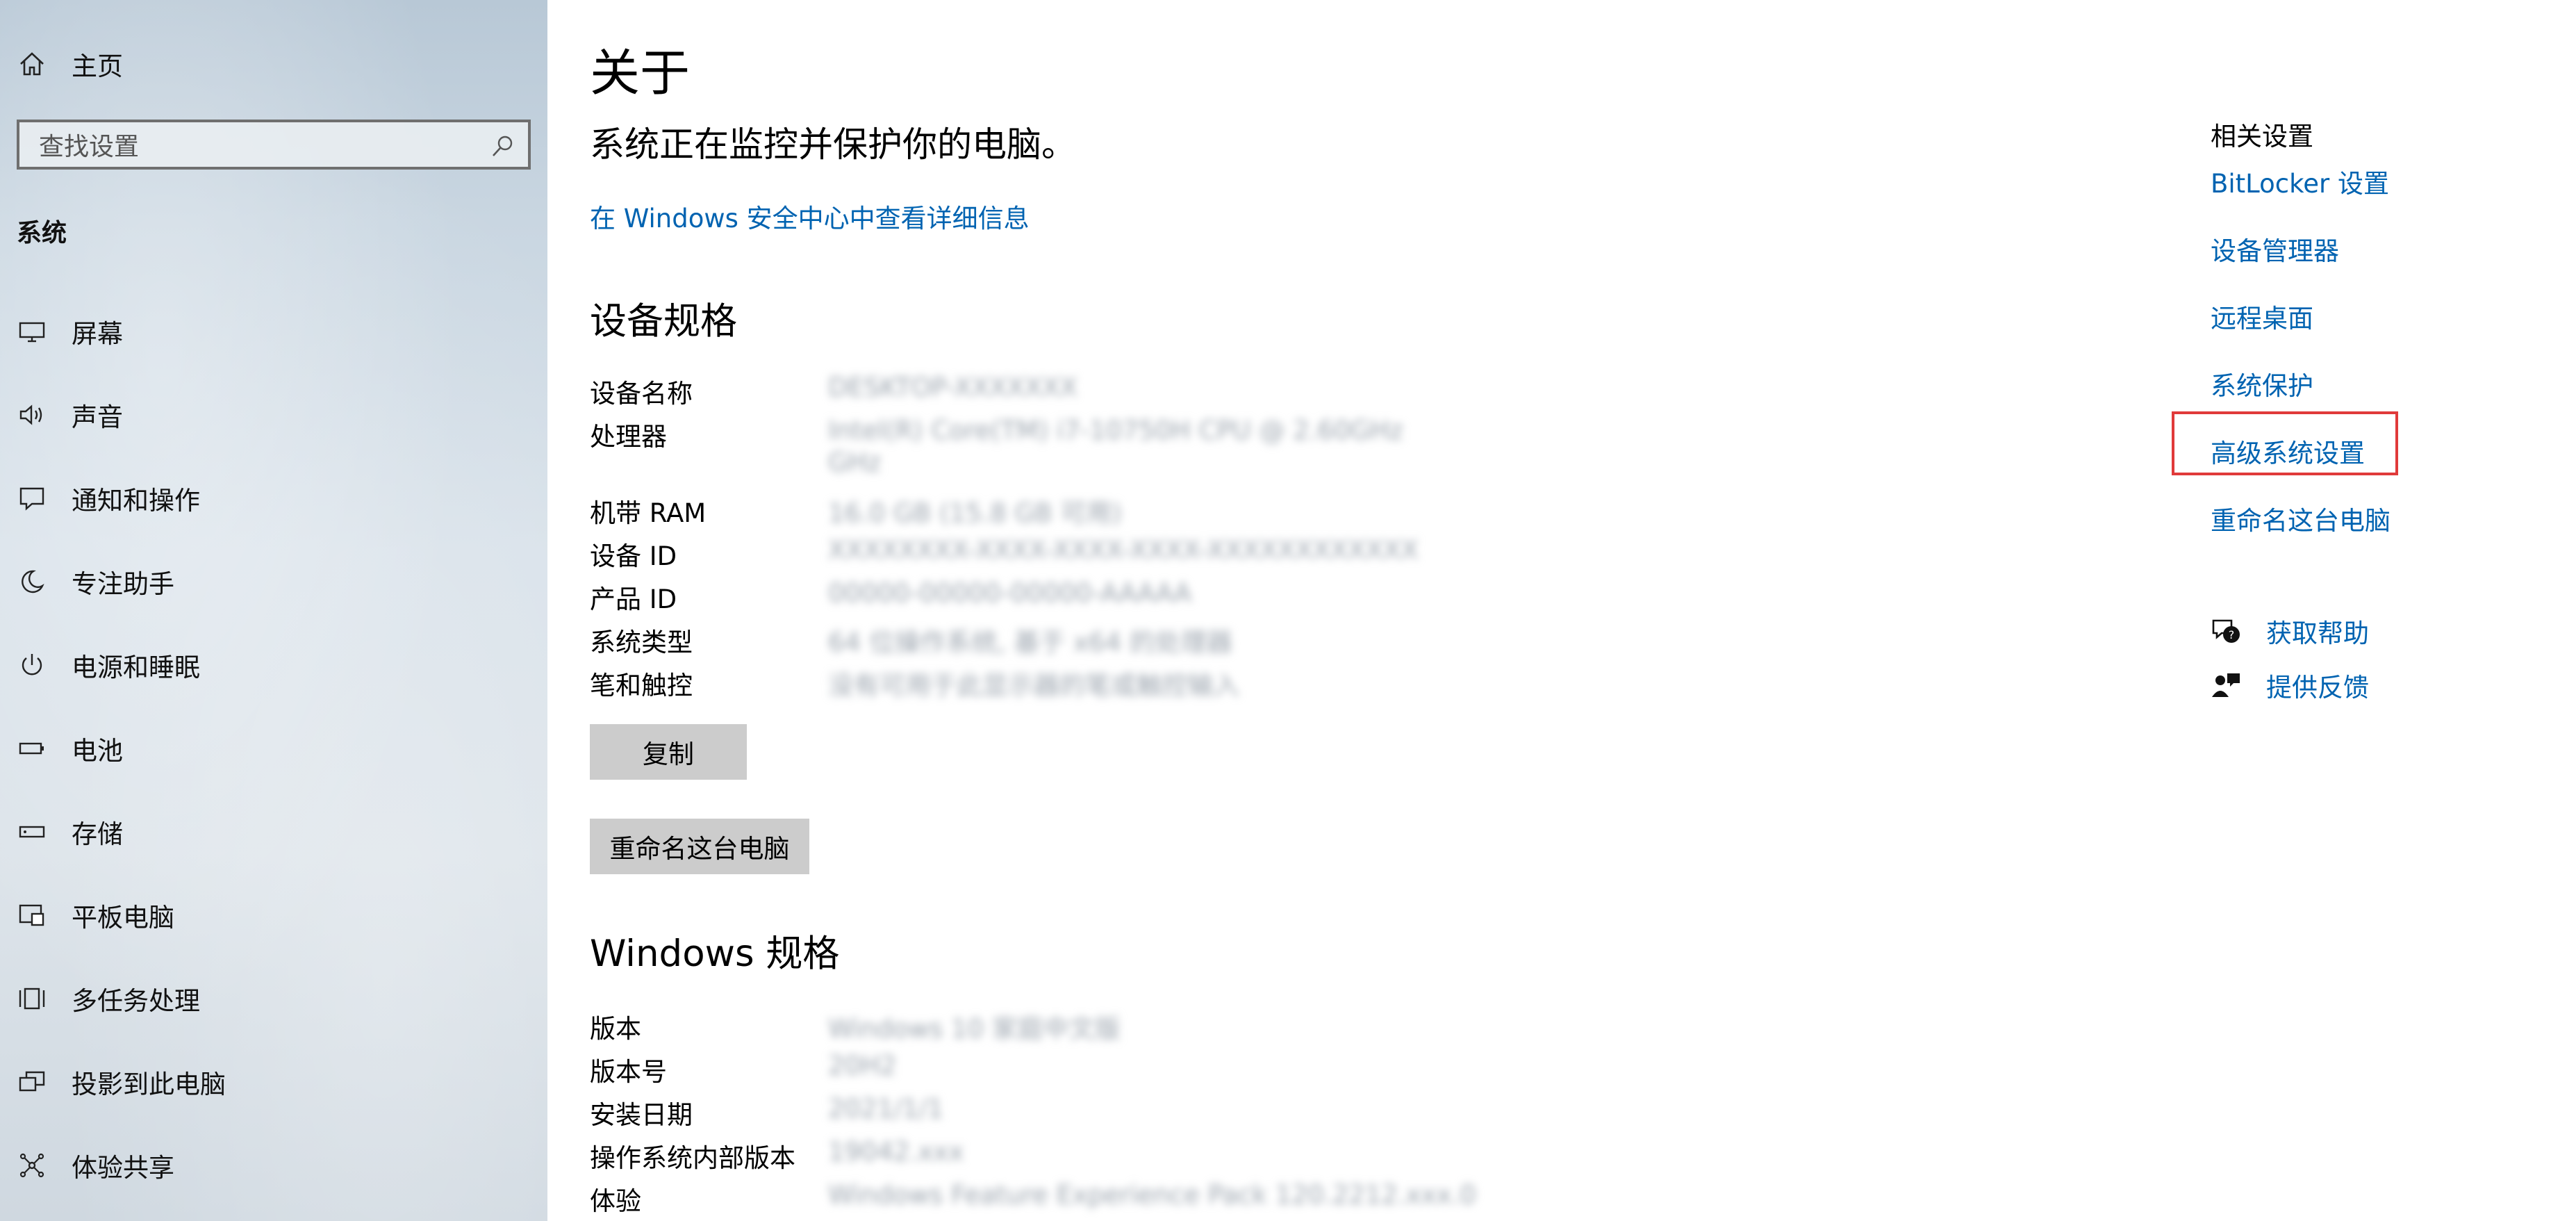 This screenshot has height=1221, width=2576. I want to click on security-center-link: 在 Windows 安全中心中查看详细信息, so click(810, 216).